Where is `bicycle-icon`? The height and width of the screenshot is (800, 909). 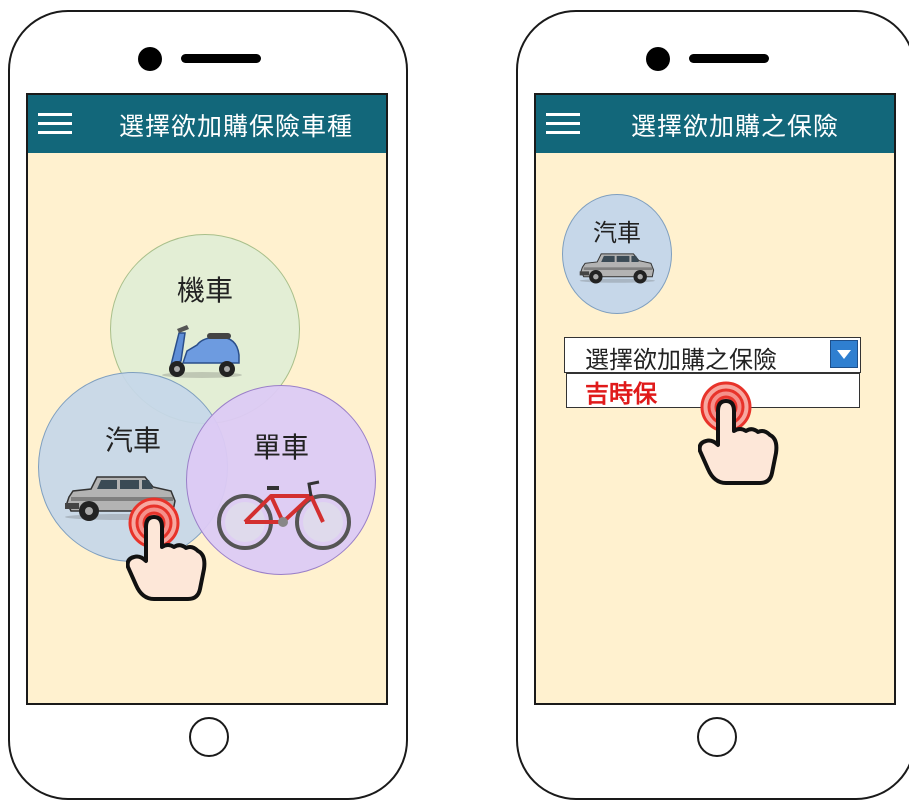
bicycle-icon is located at coordinates (284, 515).